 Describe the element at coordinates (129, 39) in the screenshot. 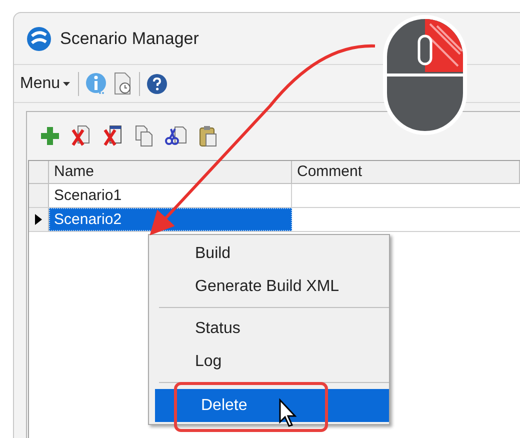

I see `window-title: Scenario Manager` at that location.